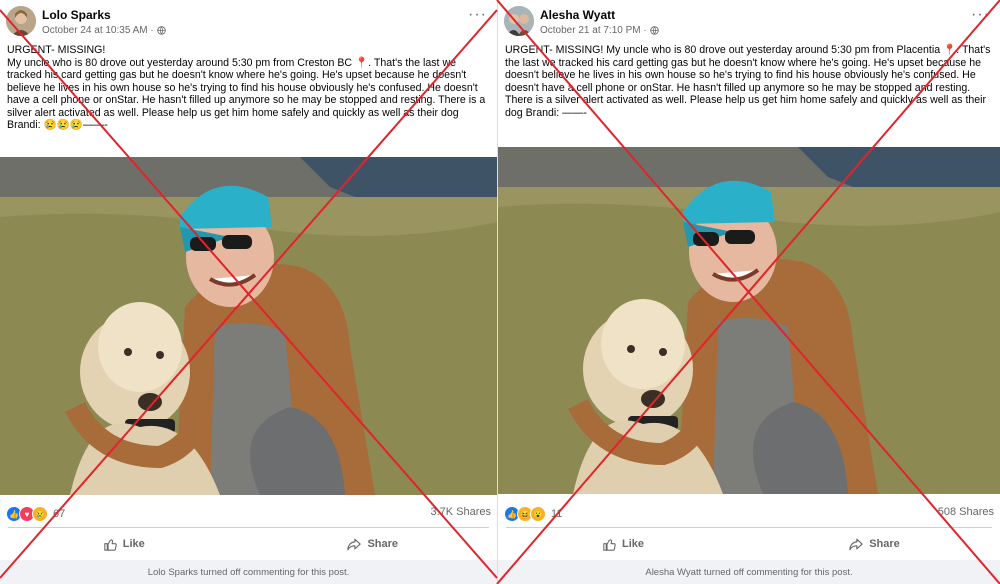 The image size is (1000, 584). What do you see at coordinates (460, 512) in the screenshot?
I see `share-count: 3.7K Shares` at bounding box center [460, 512].